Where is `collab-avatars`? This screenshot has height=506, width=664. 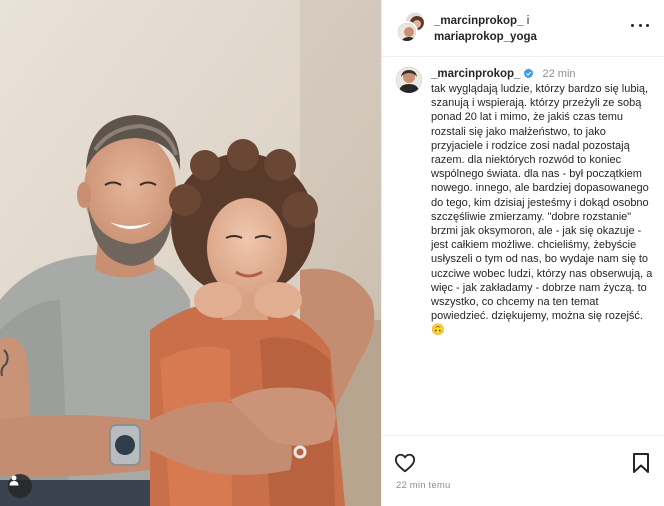 collab-avatars is located at coordinates (412, 27).